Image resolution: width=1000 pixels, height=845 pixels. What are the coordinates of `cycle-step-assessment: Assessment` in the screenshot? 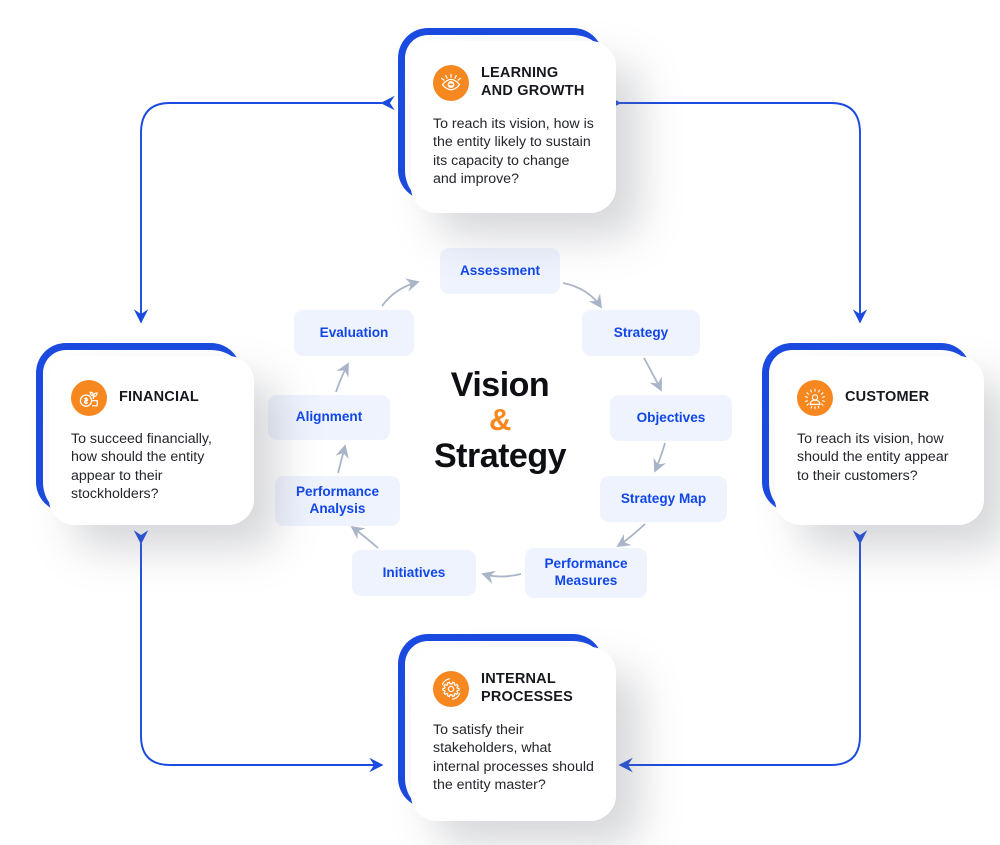 It's located at (500, 271).